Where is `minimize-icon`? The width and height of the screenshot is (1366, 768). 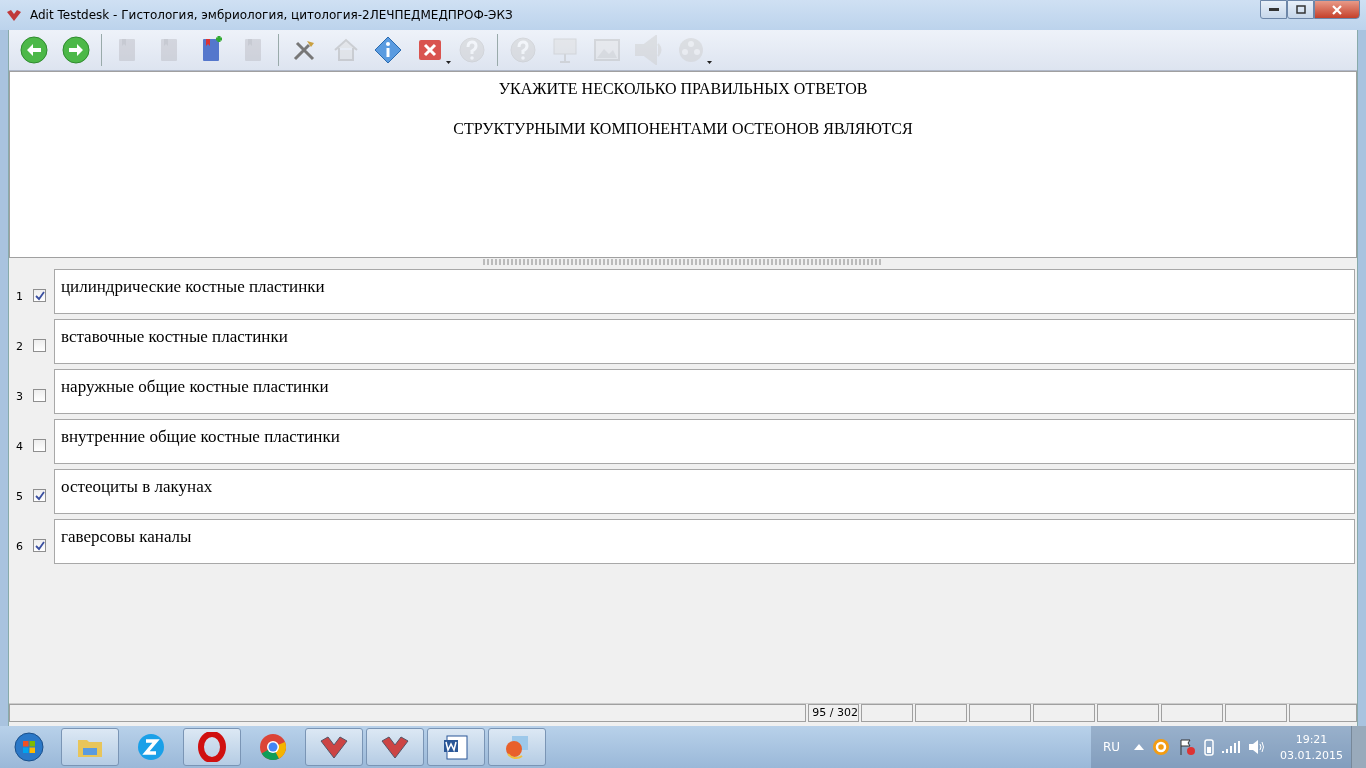
minimize-icon is located at coordinates (1273, 9).